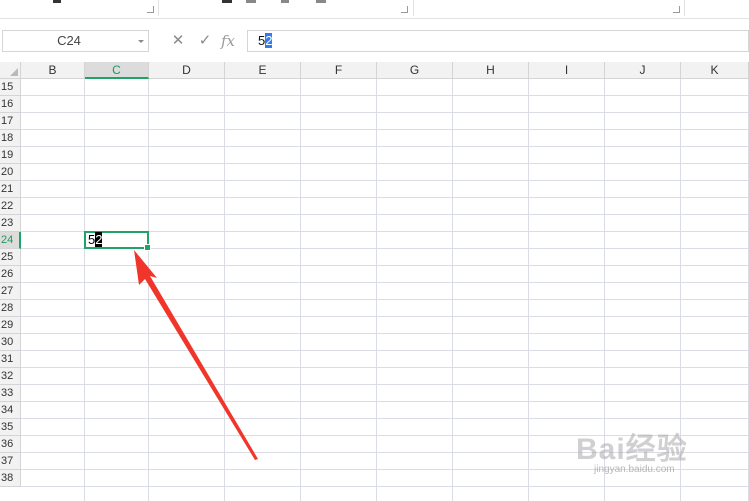  I want to click on row-header-27: 27, so click(10, 291).